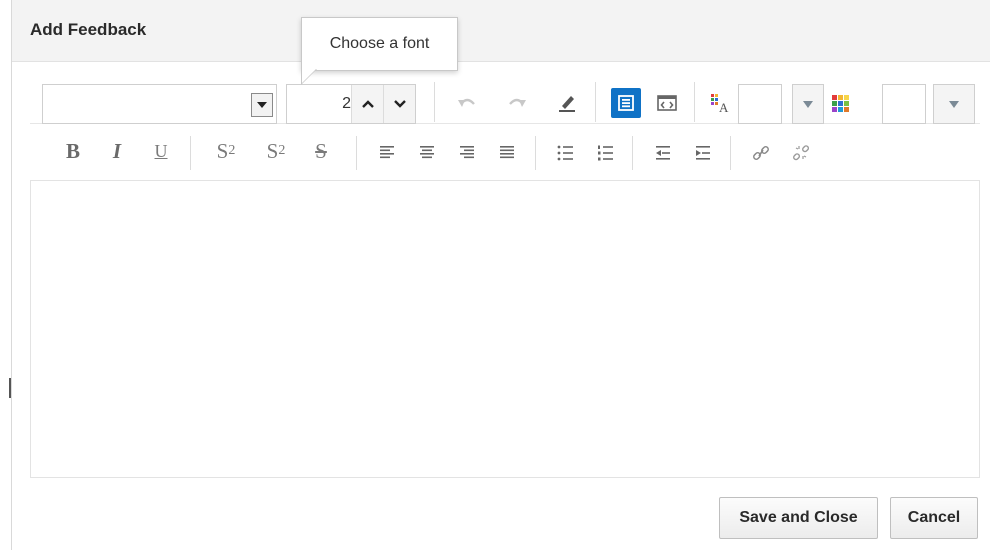 The width and height of the screenshot is (990, 550). I want to click on insert-link-button, so click(761, 153).